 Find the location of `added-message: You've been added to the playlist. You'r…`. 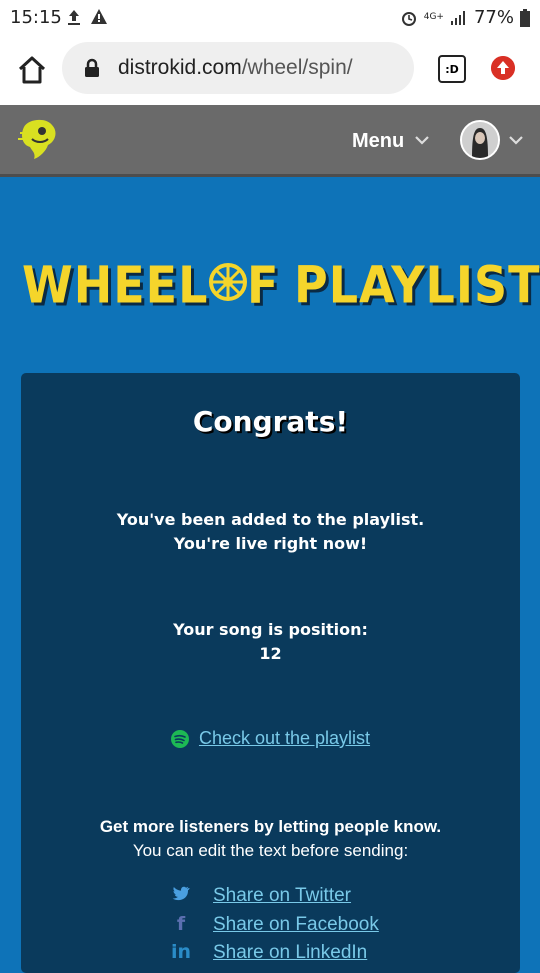

added-message: You've been added to the playlist. You'r… is located at coordinates (270, 532).